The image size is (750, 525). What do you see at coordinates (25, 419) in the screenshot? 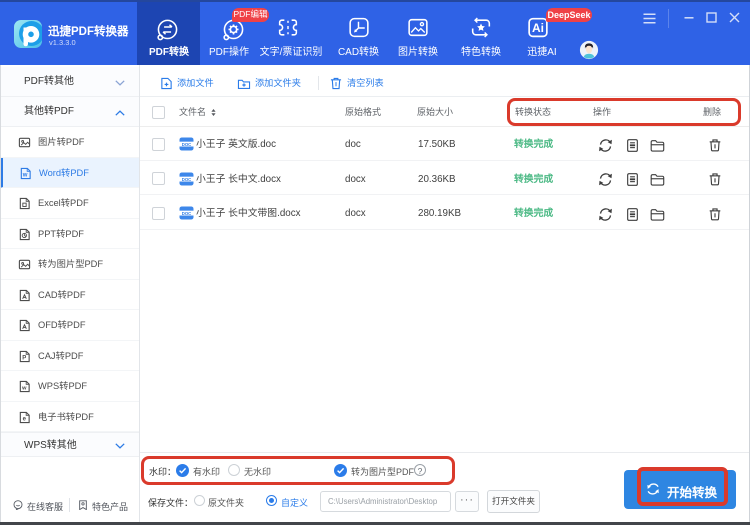
I see `svg-text: e` at bounding box center [25, 419].